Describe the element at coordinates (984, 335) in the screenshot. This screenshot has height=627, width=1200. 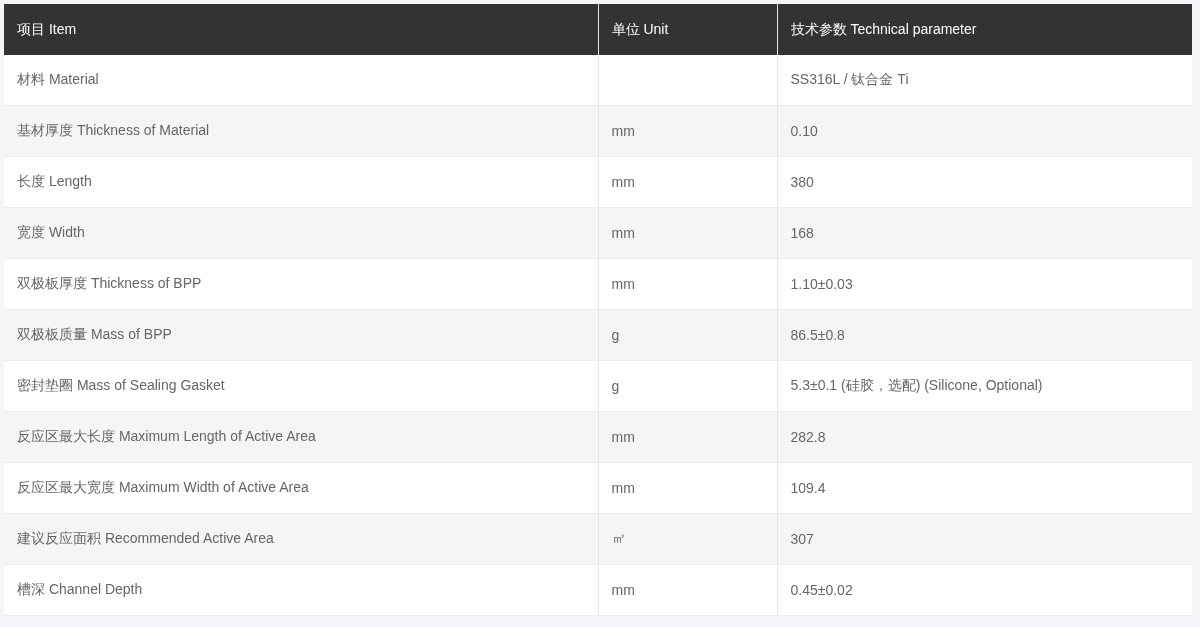
I see `table-cell: 86.5±0.8` at that location.